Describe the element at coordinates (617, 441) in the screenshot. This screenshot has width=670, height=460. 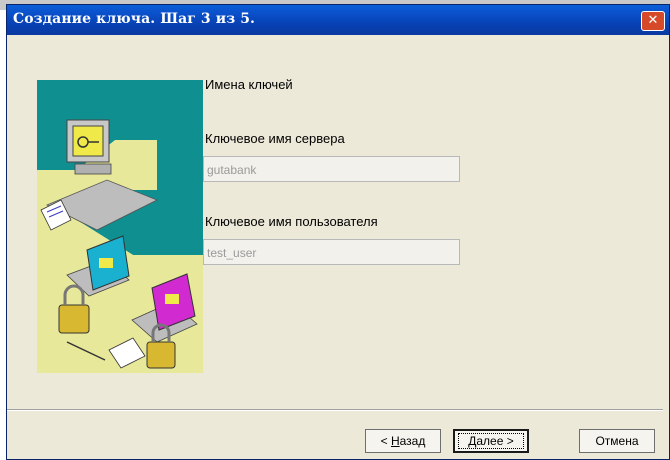
I see `cancel-button: Отмена` at that location.